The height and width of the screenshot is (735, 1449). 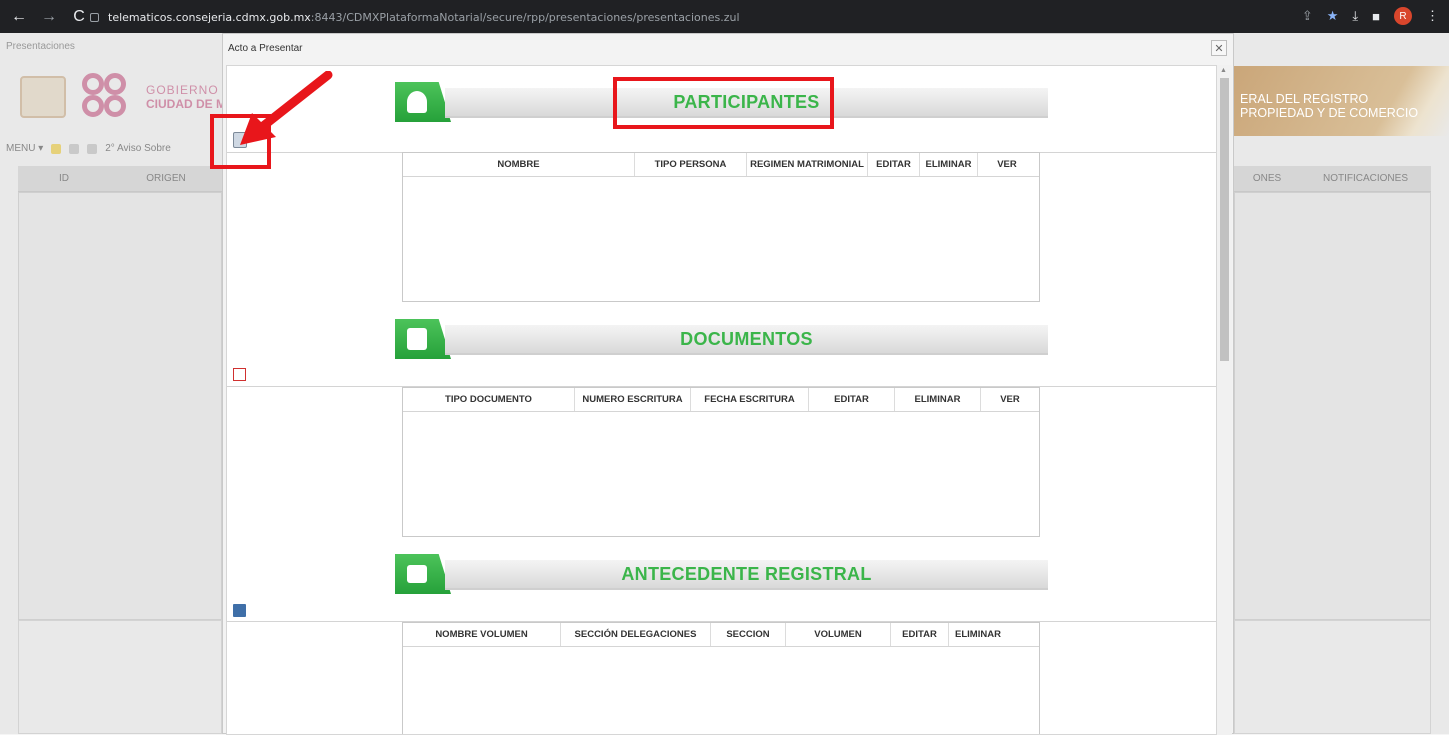 What do you see at coordinates (746, 338) in the screenshot?
I see `documentos-title: DOCUMENTOS` at bounding box center [746, 338].